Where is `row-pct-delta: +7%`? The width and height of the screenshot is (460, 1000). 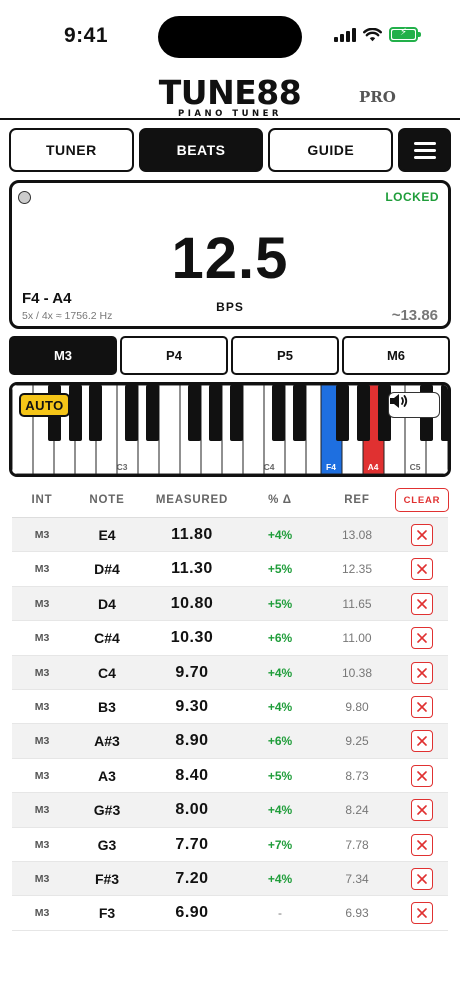
row-pct-delta: +7% is located at coordinates (280, 844).